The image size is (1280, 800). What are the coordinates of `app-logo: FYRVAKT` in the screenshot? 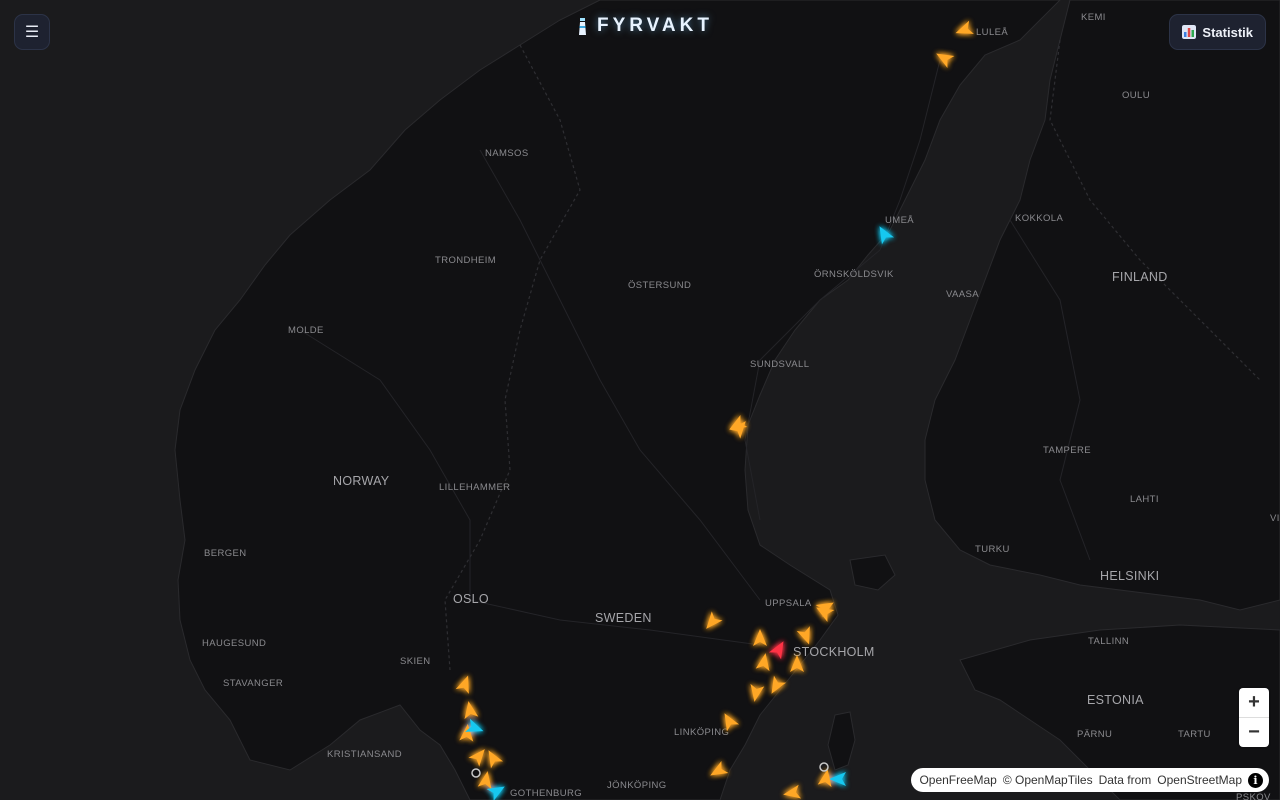 It's located at (645, 26).